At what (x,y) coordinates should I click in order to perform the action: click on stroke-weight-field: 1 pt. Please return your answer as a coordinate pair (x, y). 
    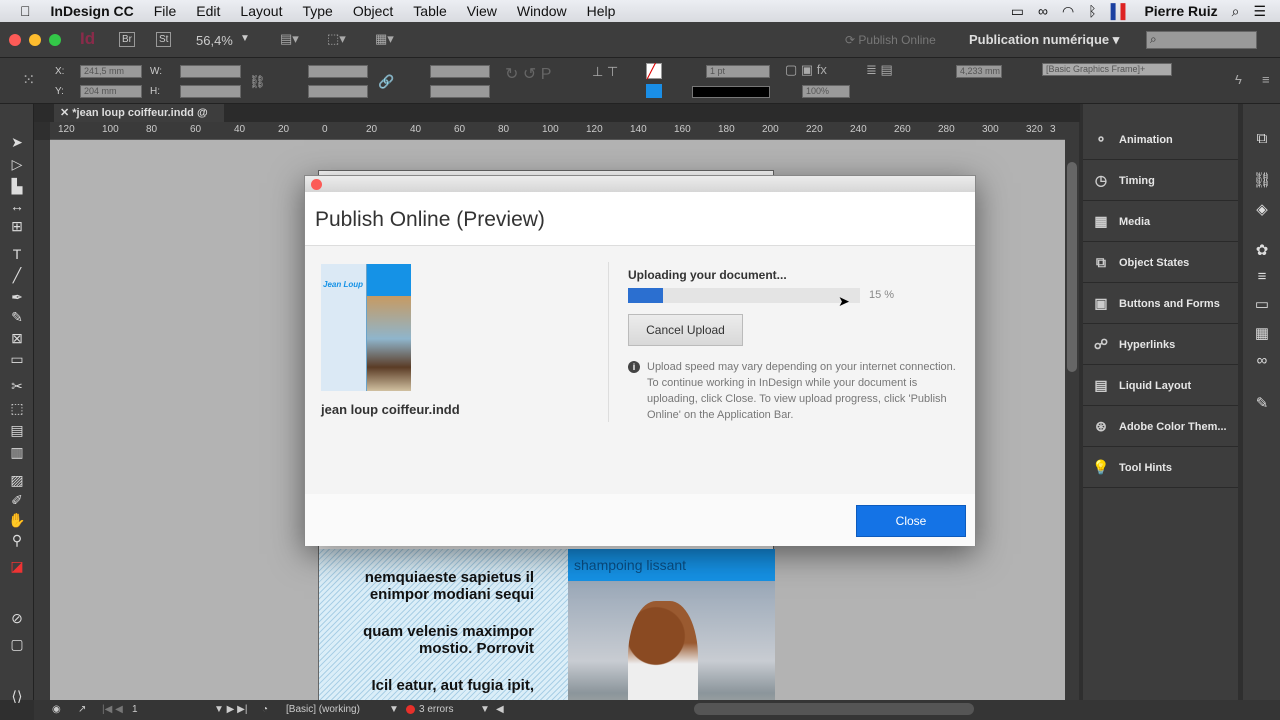
    Looking at the image, I should click on (738, 71).